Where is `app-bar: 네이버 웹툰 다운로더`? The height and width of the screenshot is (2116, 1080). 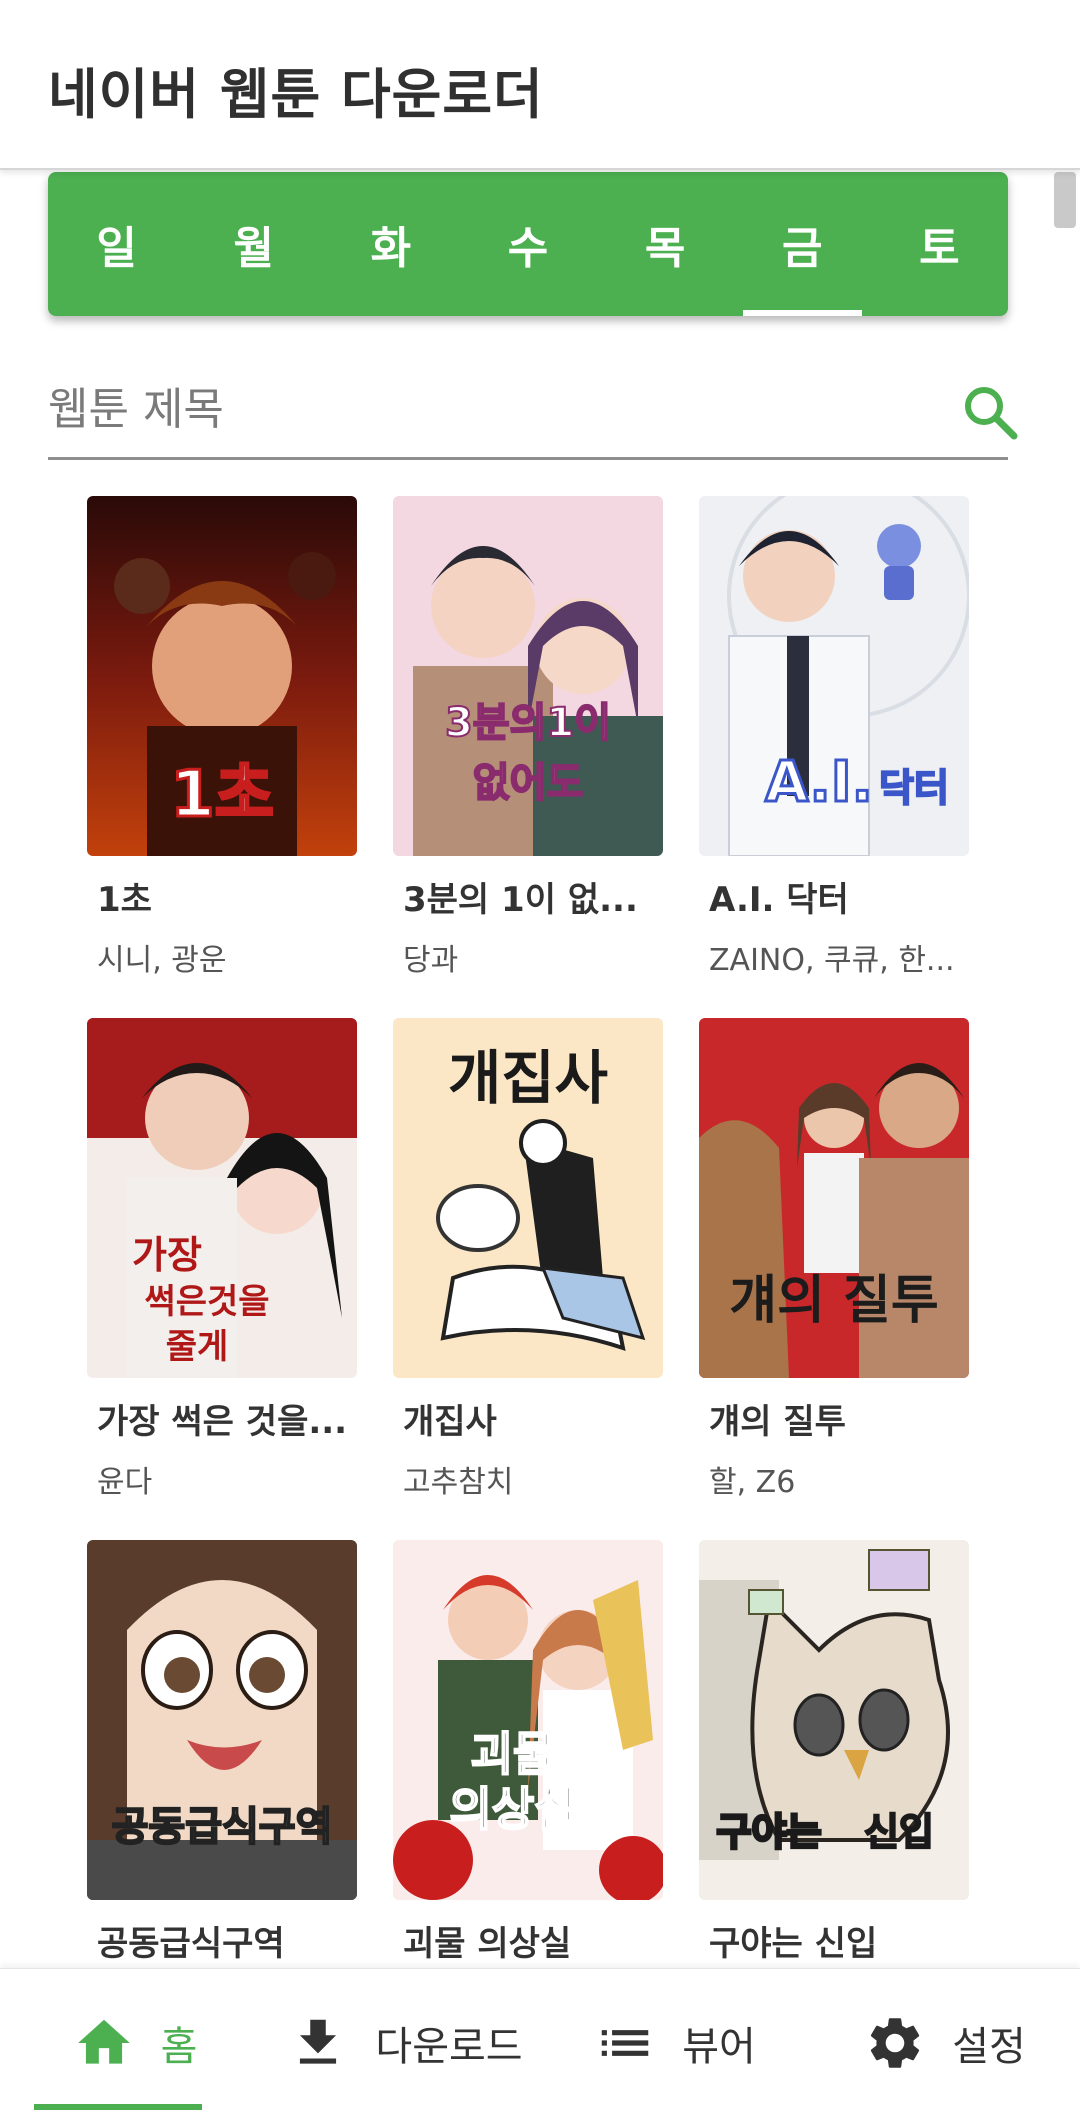
app-bar: 네이버 웹툰 다운로더 is located at coordinates (540, 85).